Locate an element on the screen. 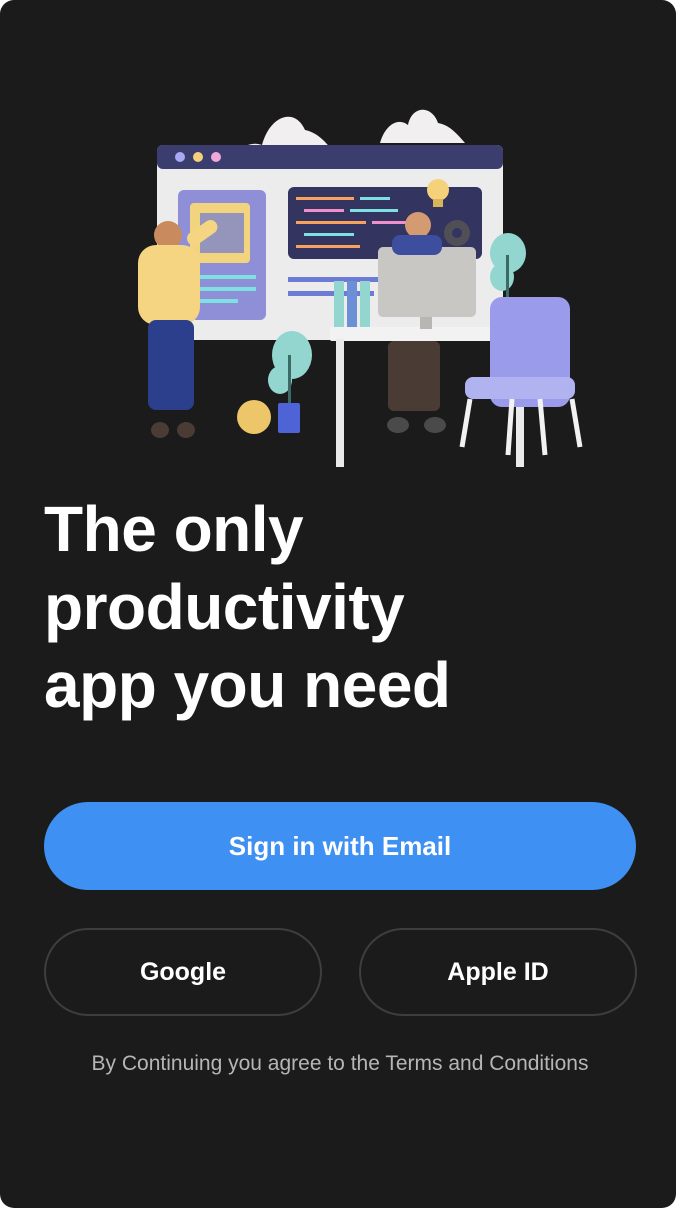 Image resolution: width=676 pixels, height=1208 pixels. man-body is located at coordinates (417, 245).